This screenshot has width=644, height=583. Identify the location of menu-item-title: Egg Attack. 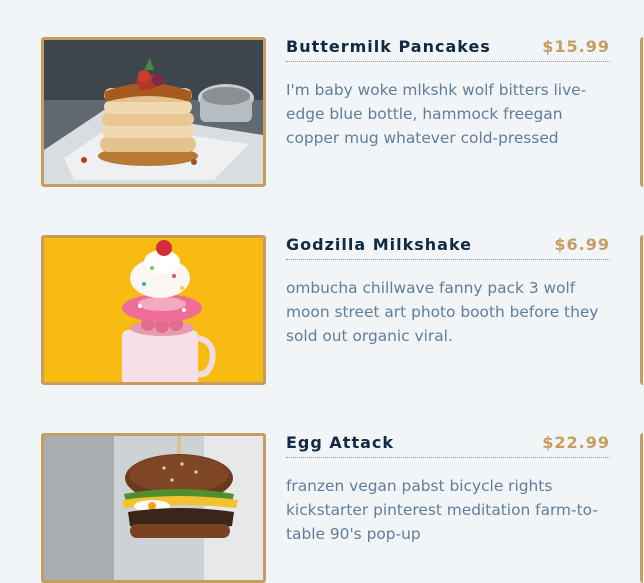
(340, 442).